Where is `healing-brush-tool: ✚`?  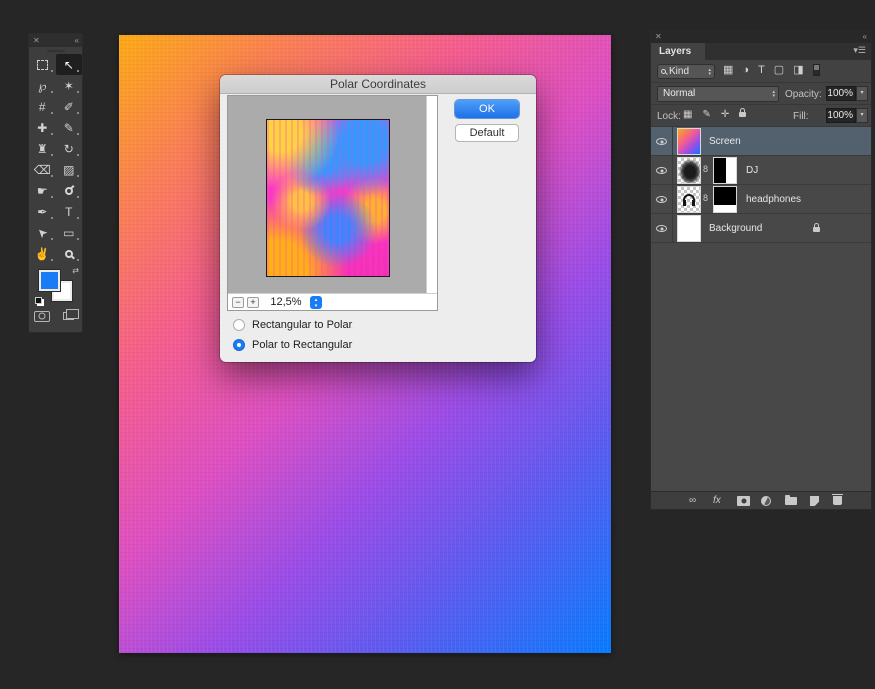 healing-brush-tool: ✚ is located at coordinates (42, 127).